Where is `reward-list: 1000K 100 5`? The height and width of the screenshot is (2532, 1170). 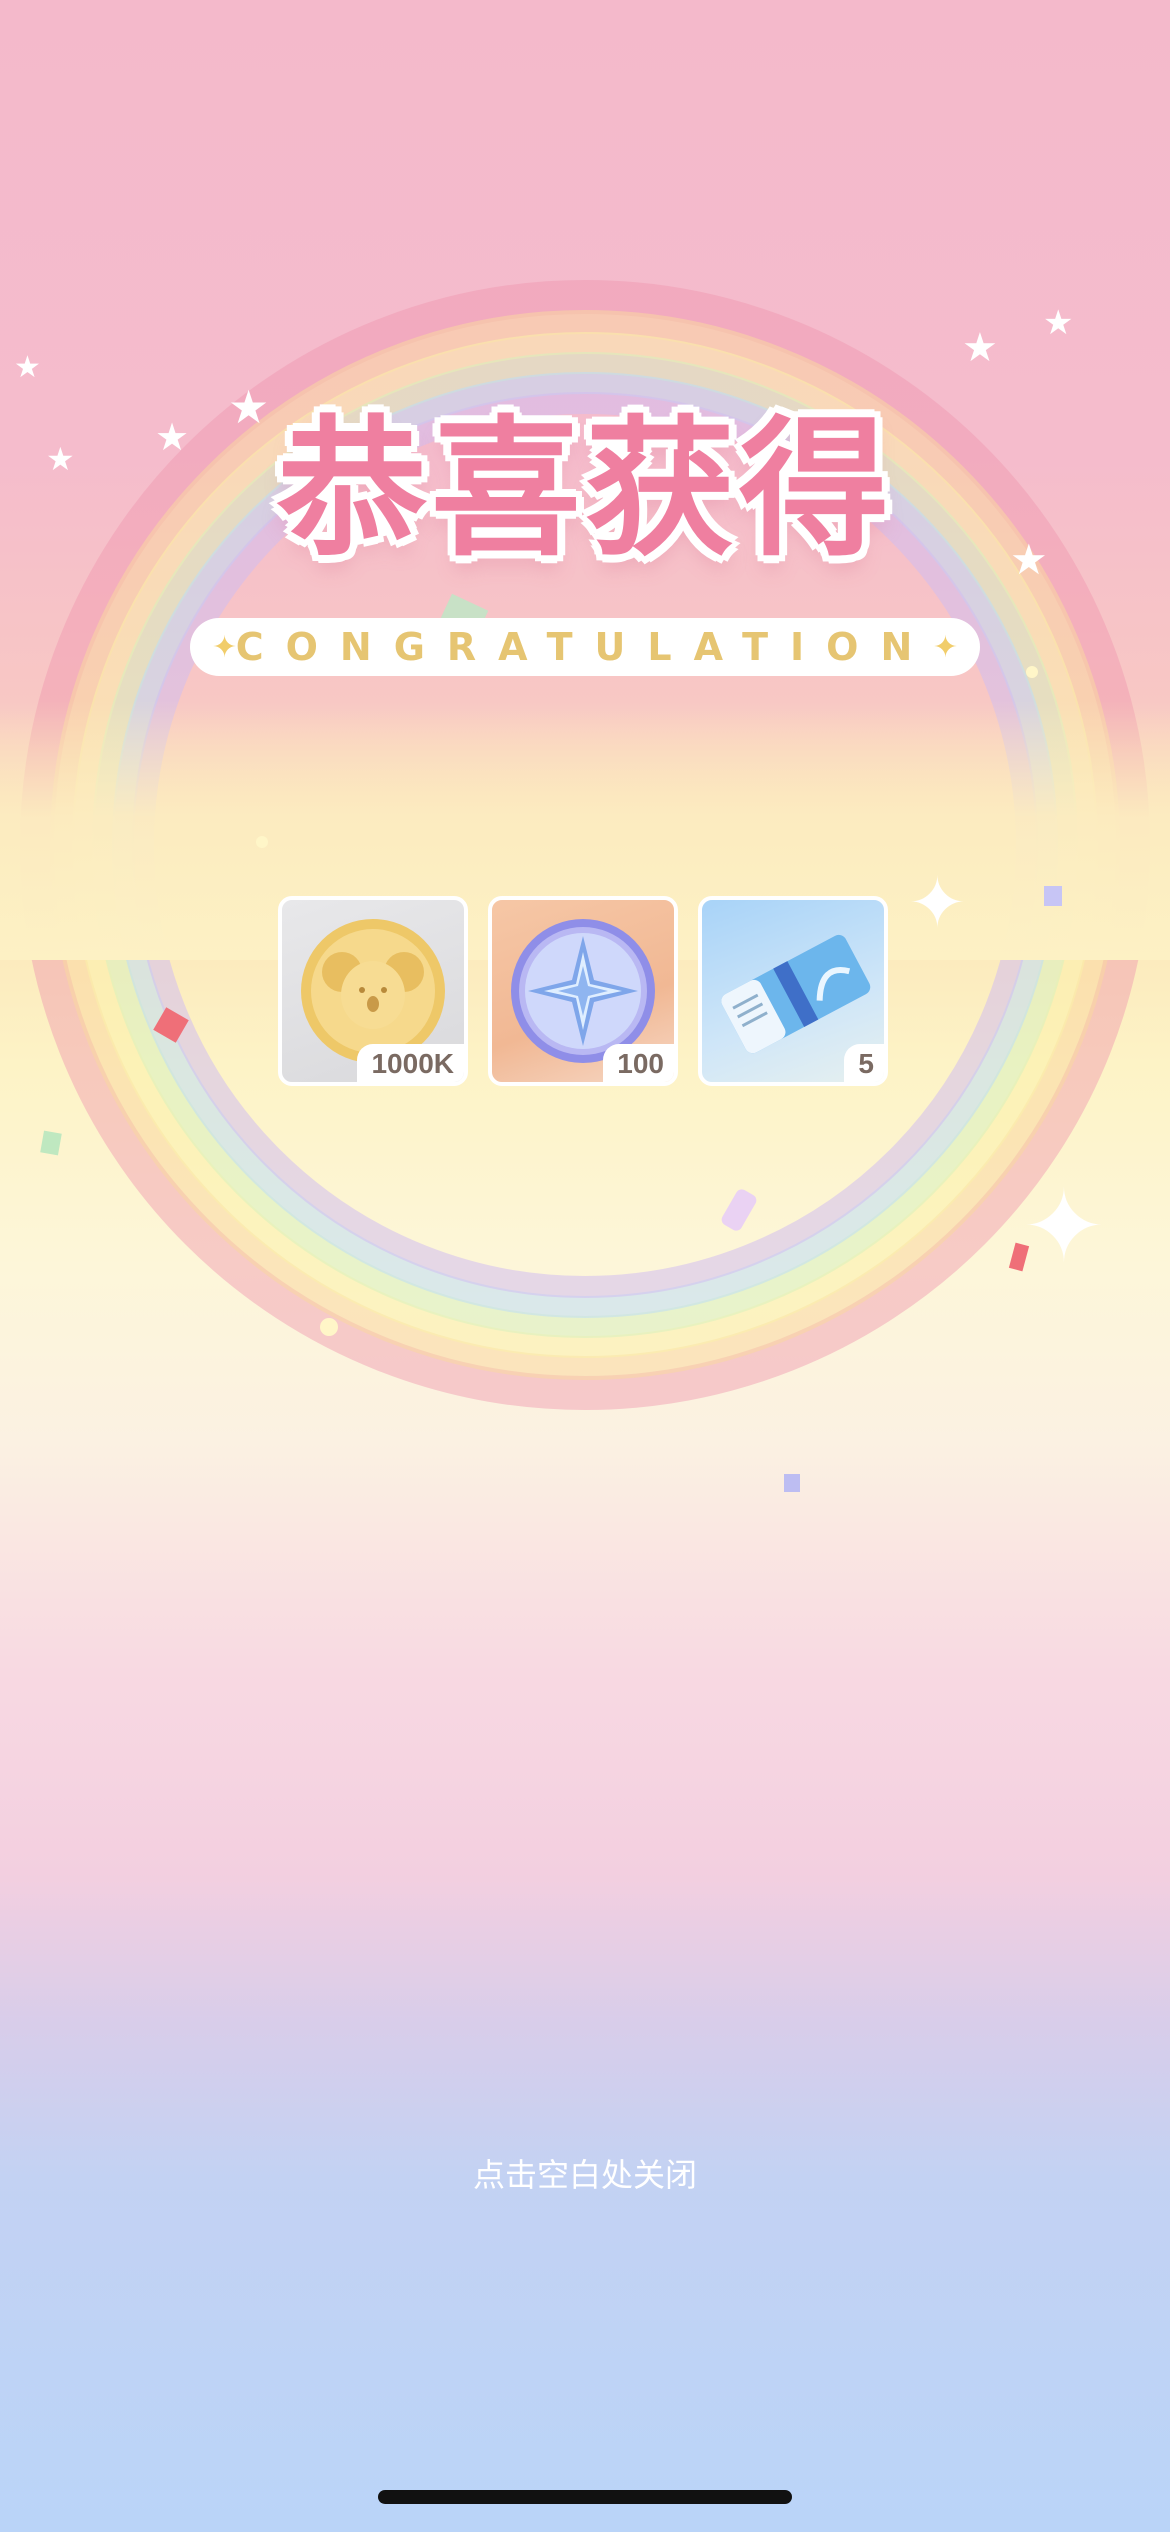 reward-list: 1000K 100 5 is located at coordinates (583, 991).